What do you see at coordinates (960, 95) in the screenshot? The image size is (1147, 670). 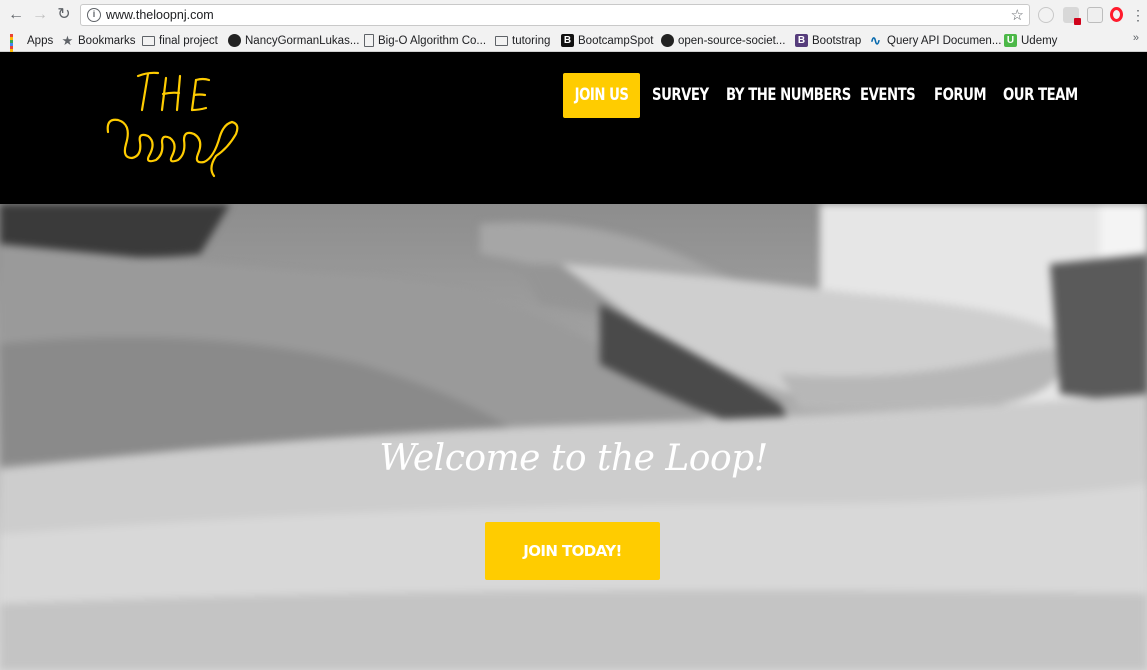 I see `nav-forum-link: FORUM` at bounding box center [960, 95].